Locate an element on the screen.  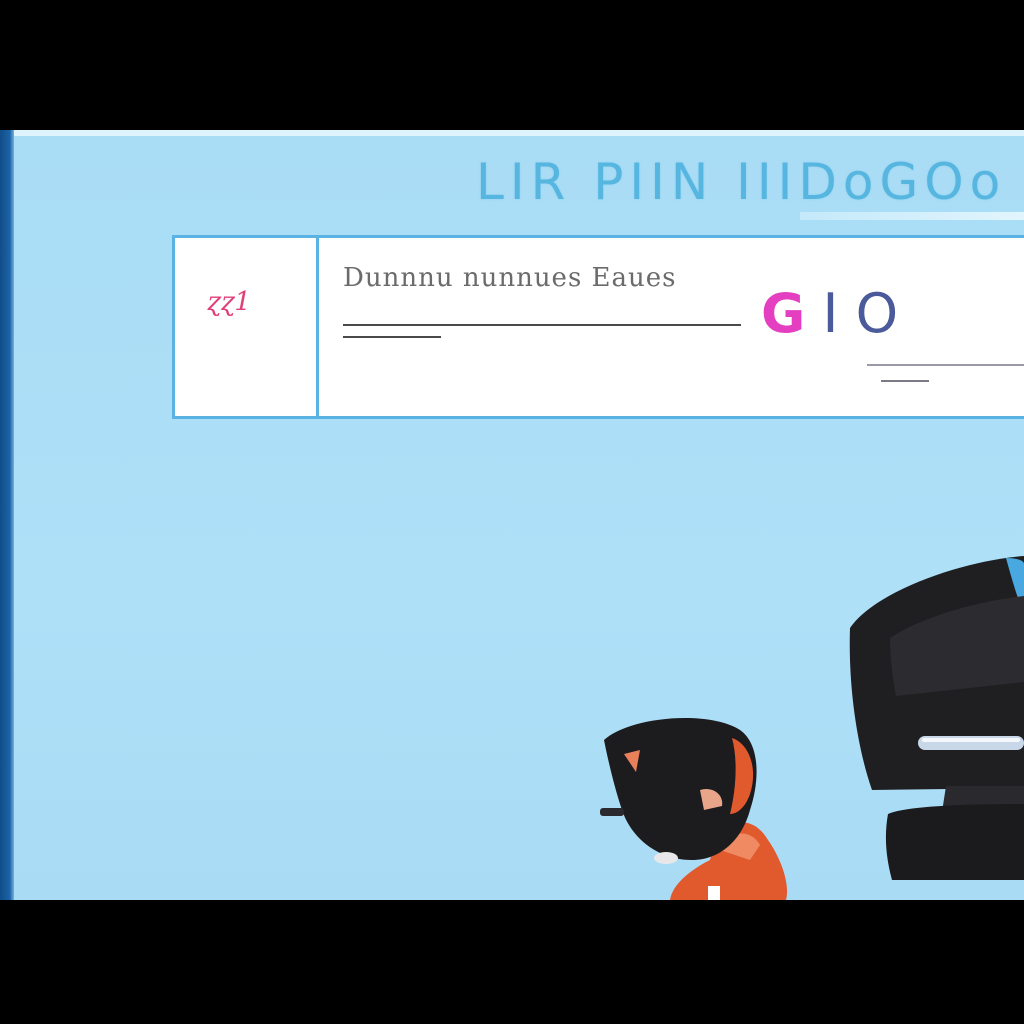
card-right-line-short is located at coordinates (905, 381).